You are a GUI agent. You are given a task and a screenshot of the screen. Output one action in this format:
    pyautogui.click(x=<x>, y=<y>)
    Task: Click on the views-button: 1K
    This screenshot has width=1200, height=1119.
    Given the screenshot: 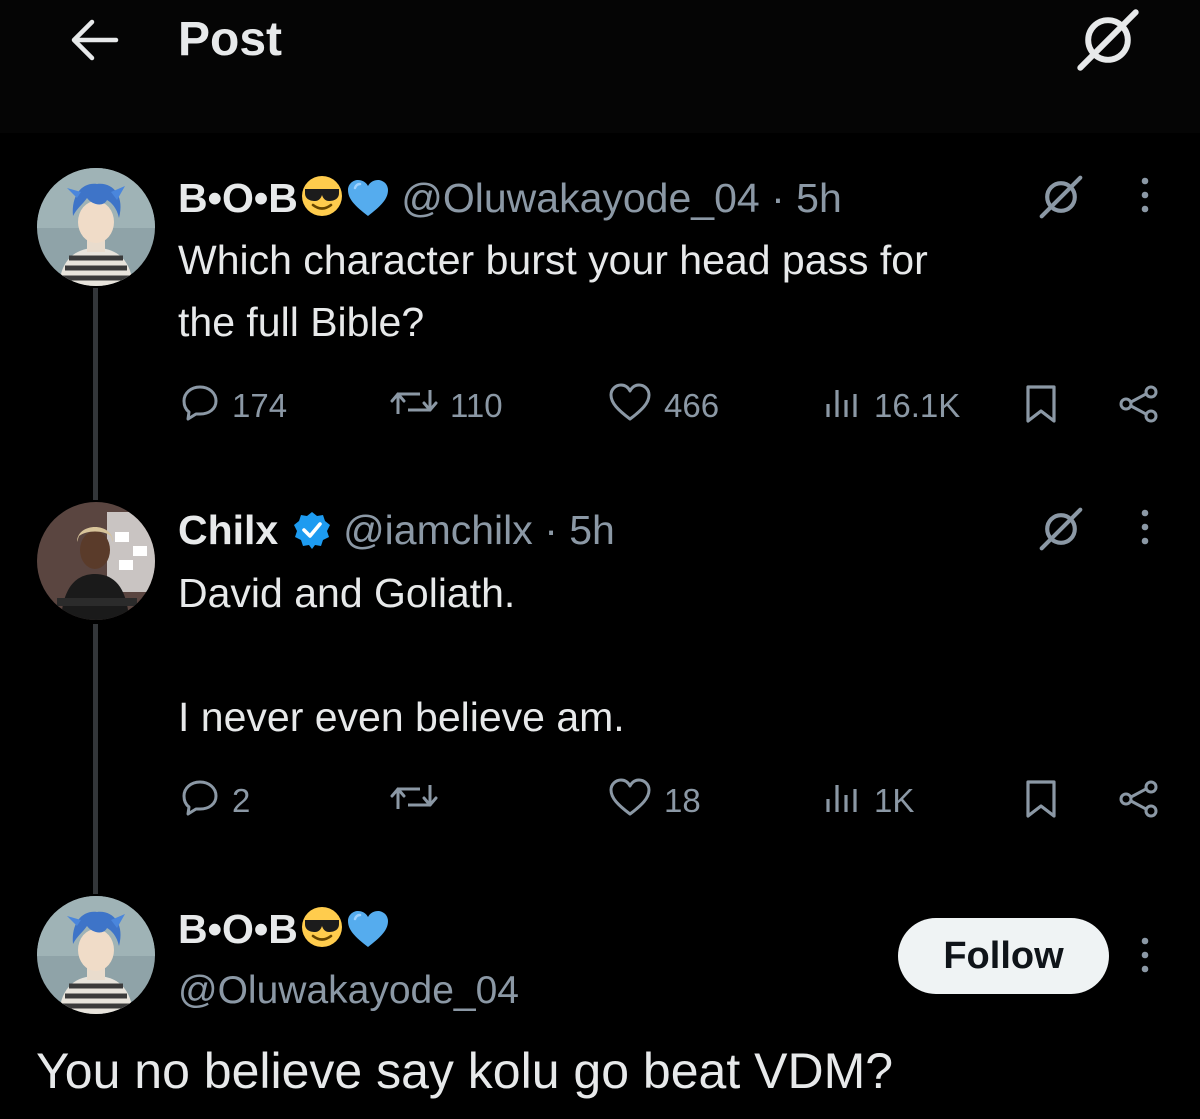 What is the action you would take?
    pyautogui.click(x=868, y=801)
    